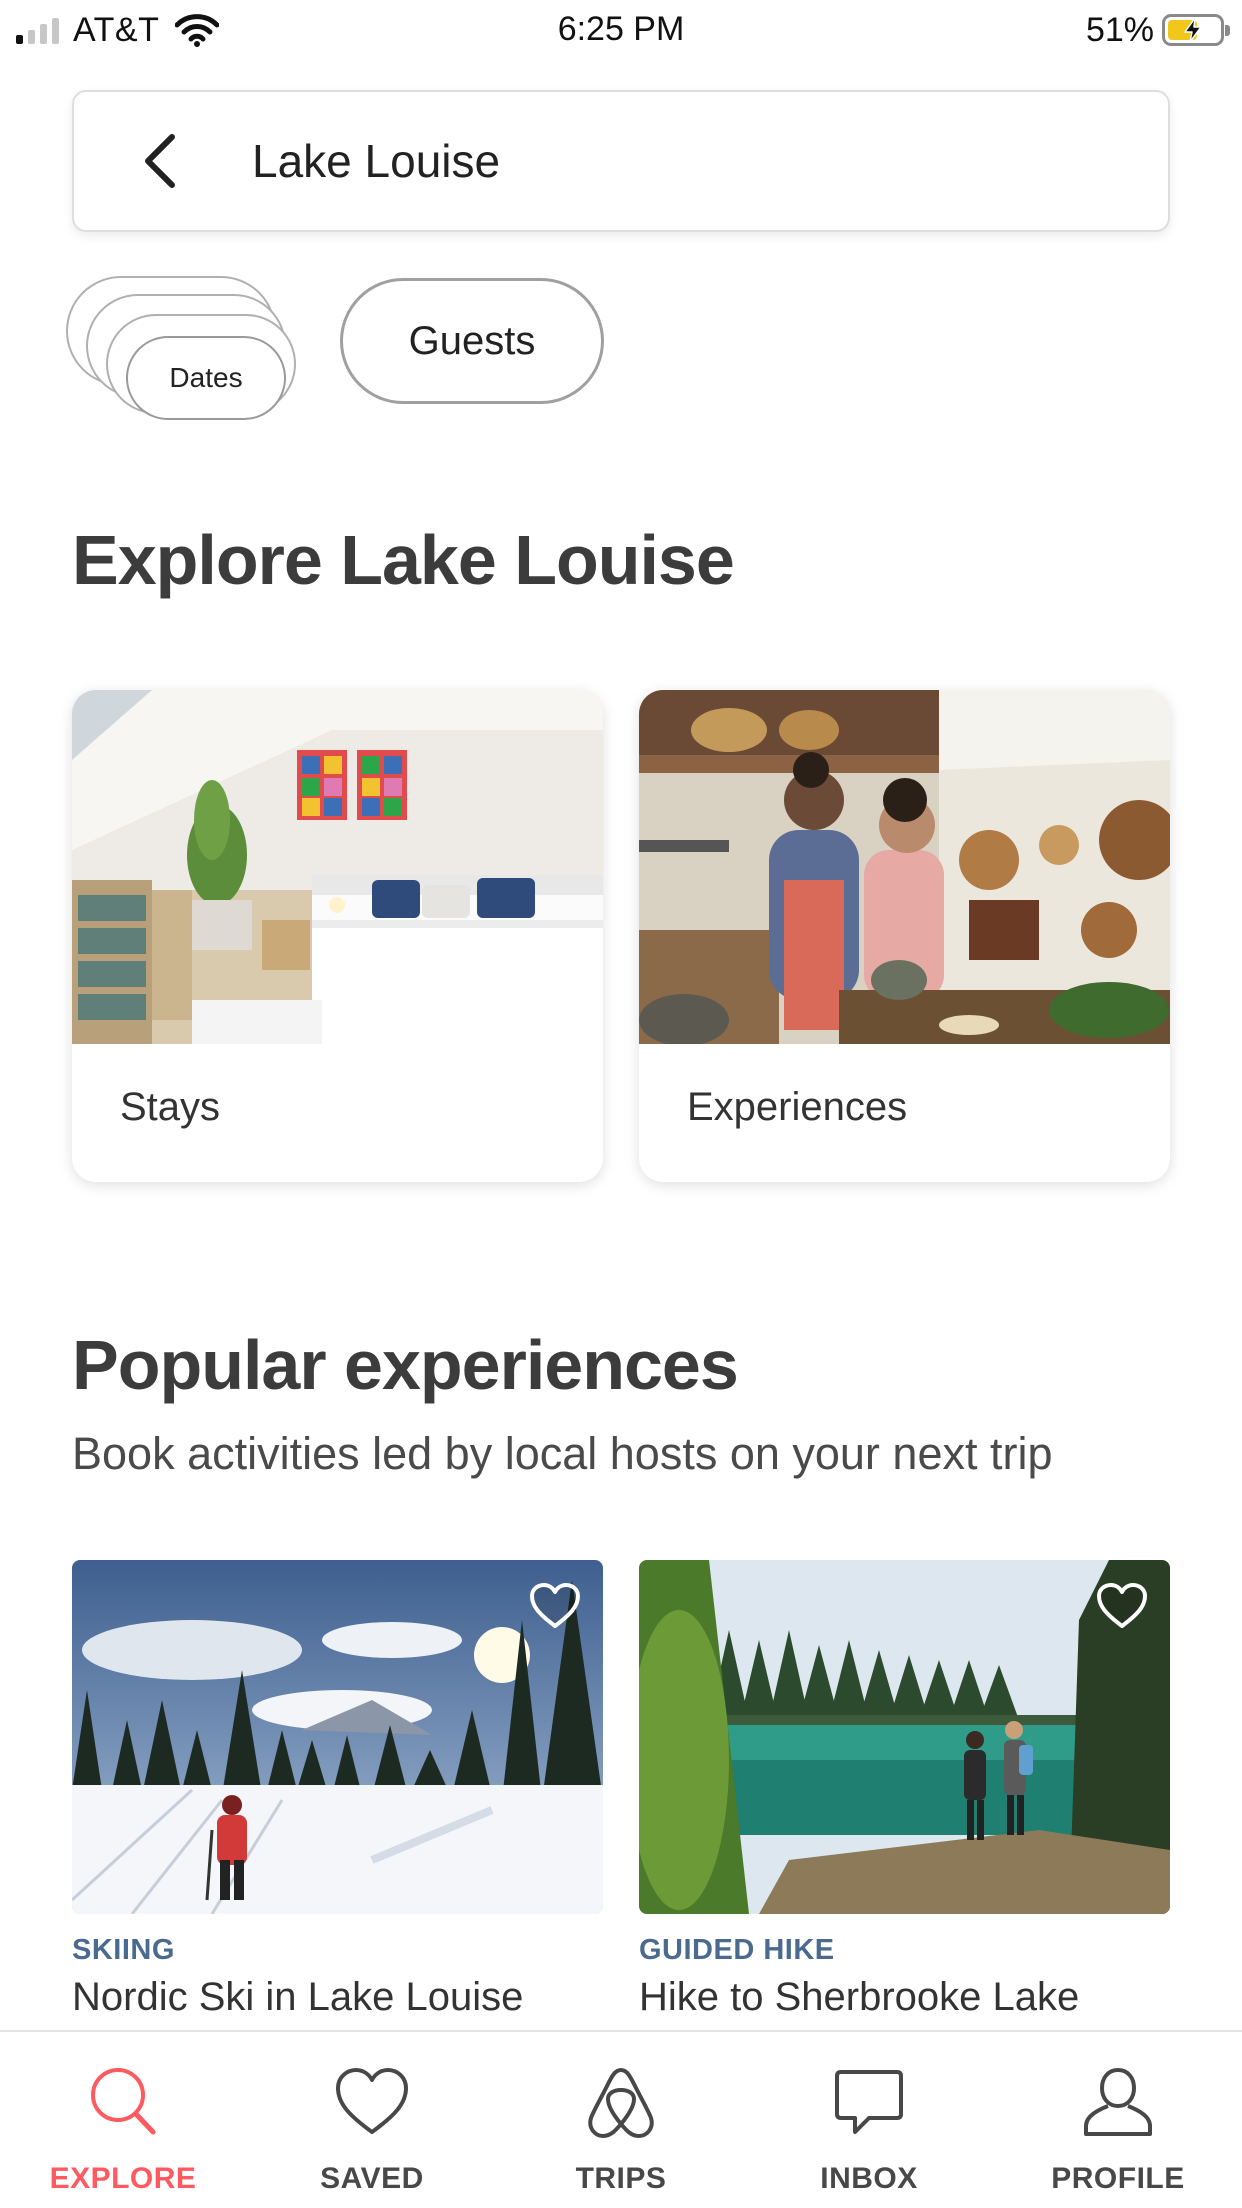 This screenshot has height=2208, width=1242. I want to click on status-bar: AT&T 6:25 PM 51%, so click(621, 30).